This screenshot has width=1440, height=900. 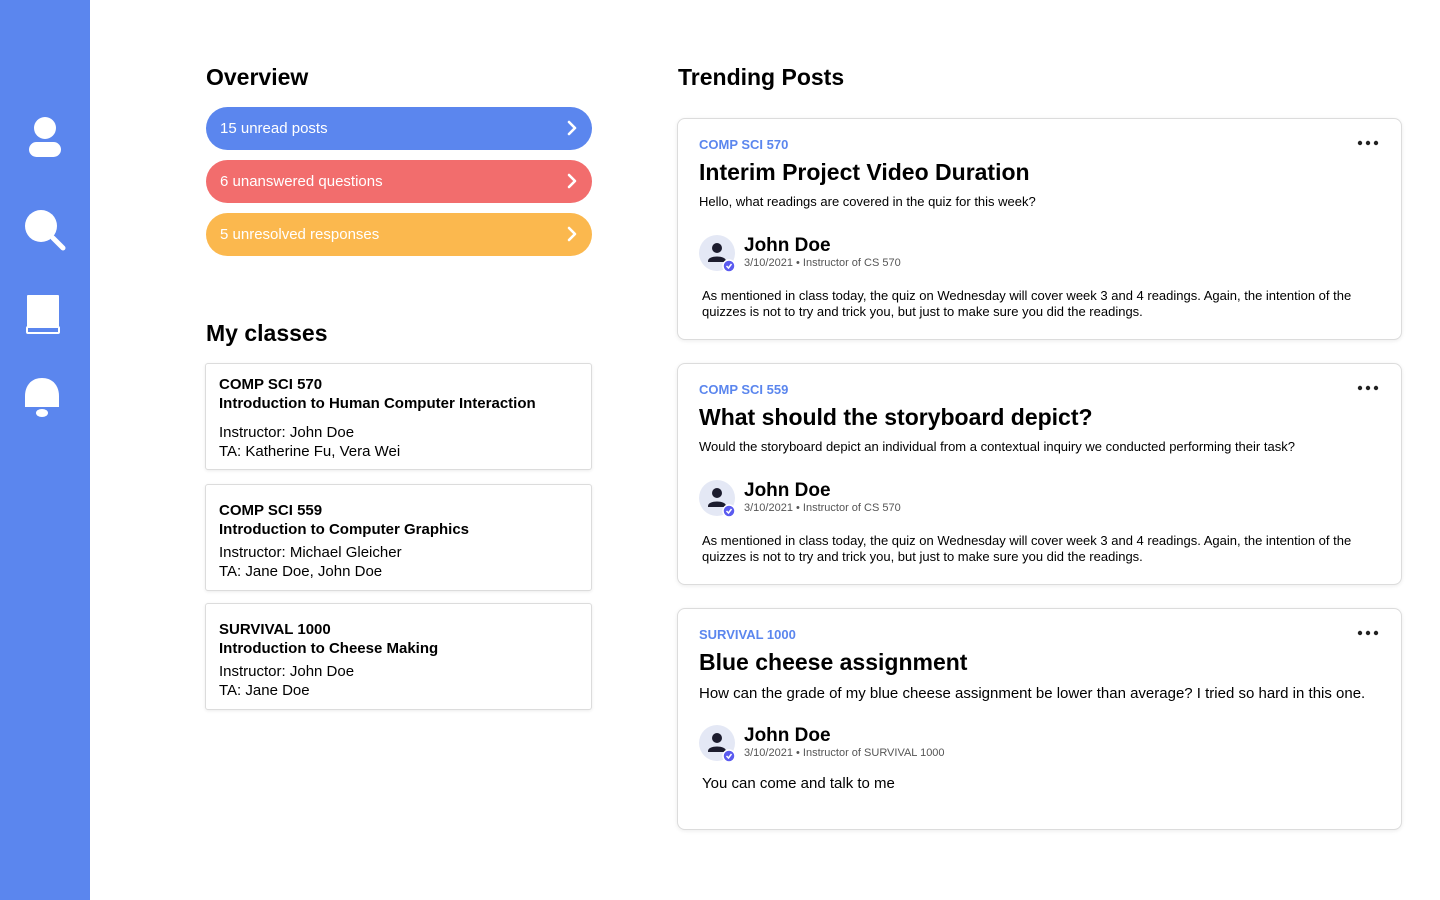 I want to click on unresolved-responses-button: 5 unresolved responses, so click(x=399, y=234).